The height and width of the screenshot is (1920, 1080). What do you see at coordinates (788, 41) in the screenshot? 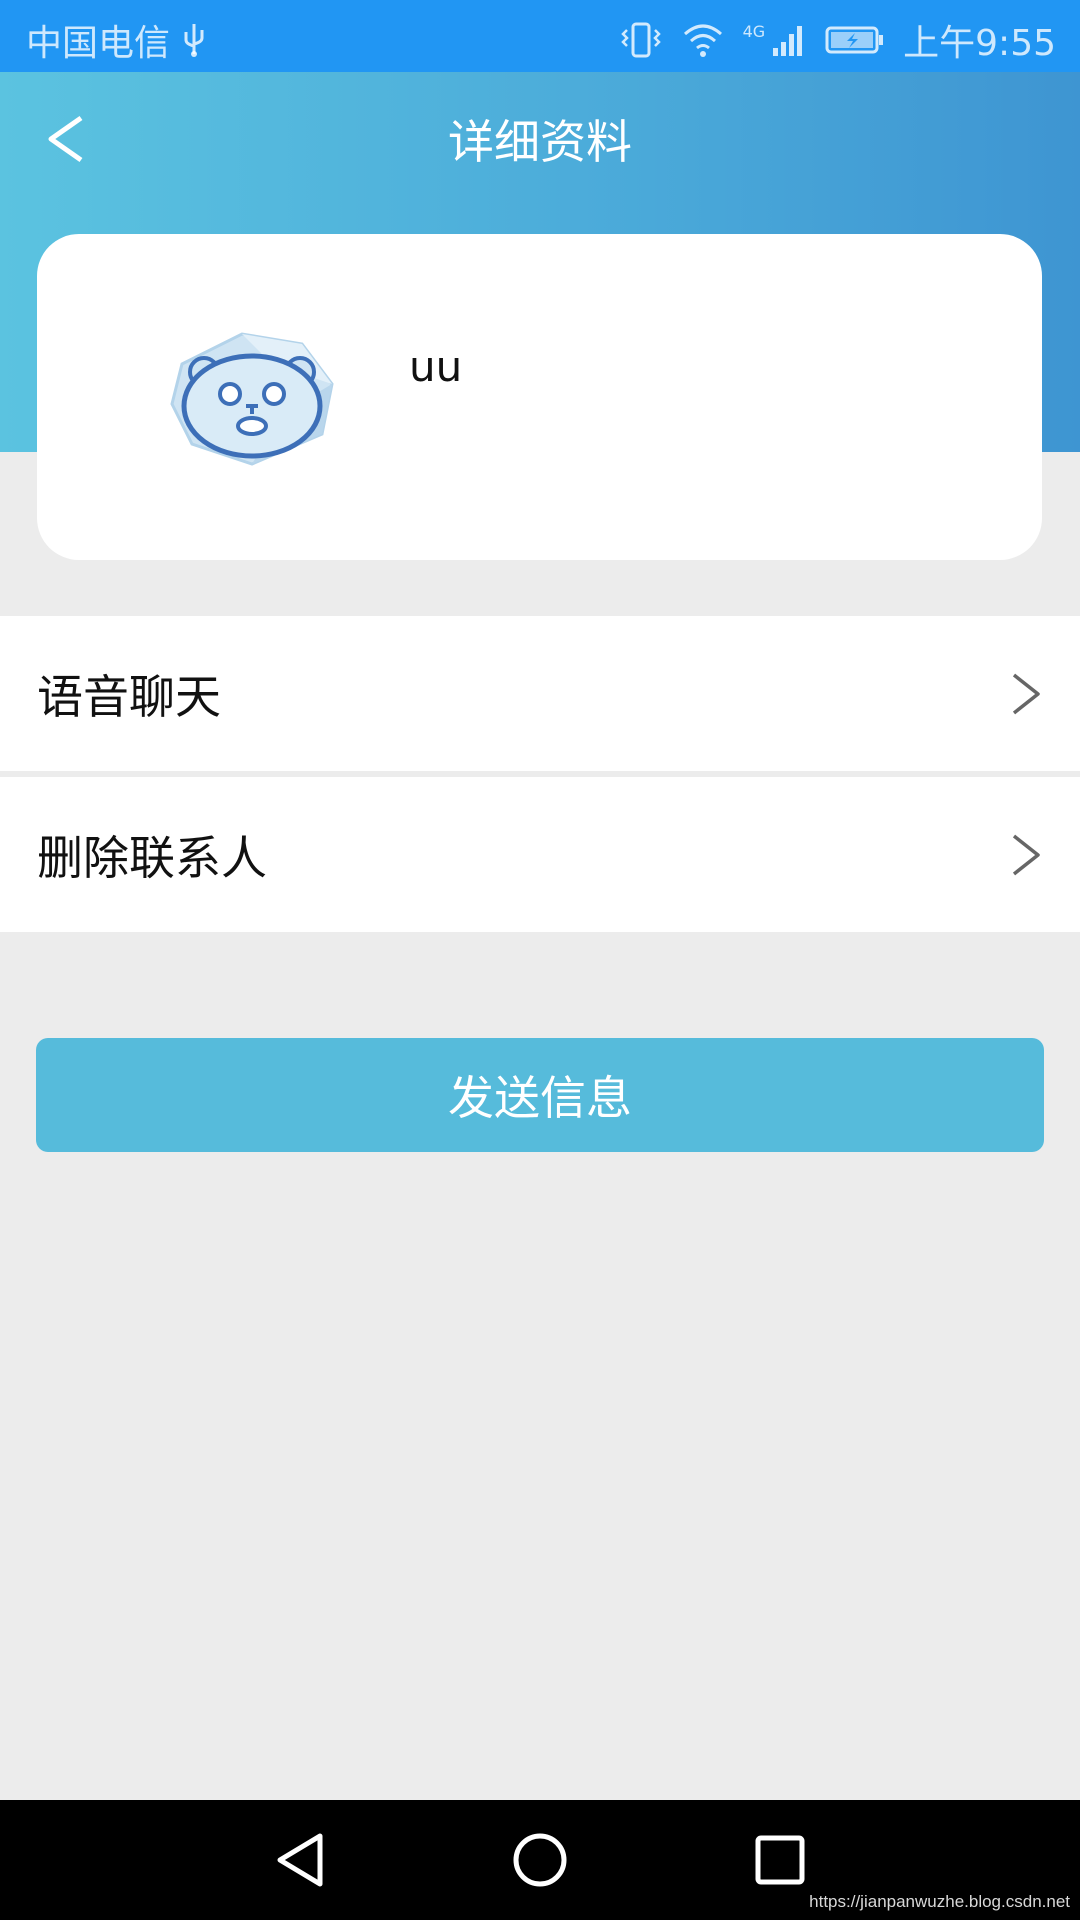
I see `signal-icon` at bounding box center [788, 41].